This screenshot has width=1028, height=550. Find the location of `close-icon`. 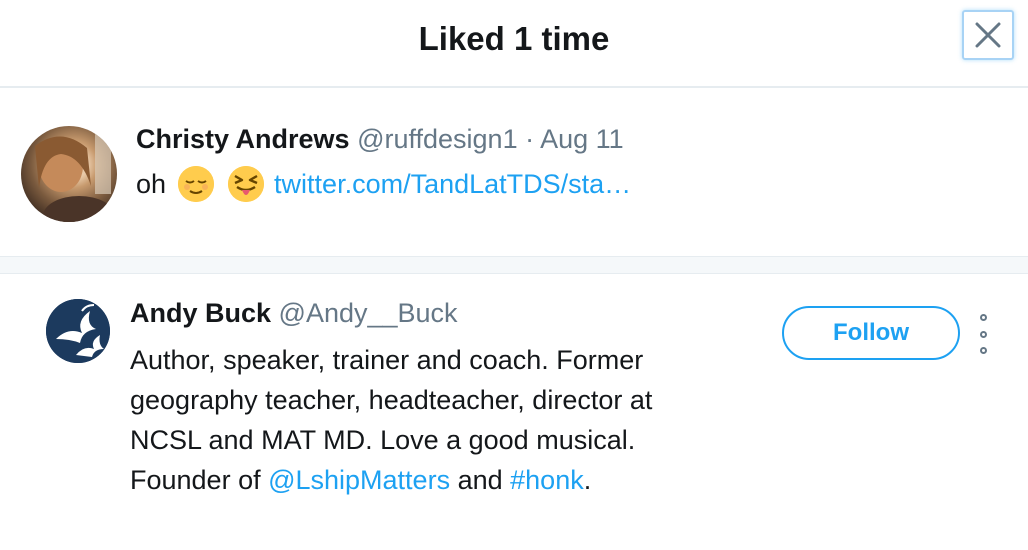

close-icon is located at coordinates (988, 35).